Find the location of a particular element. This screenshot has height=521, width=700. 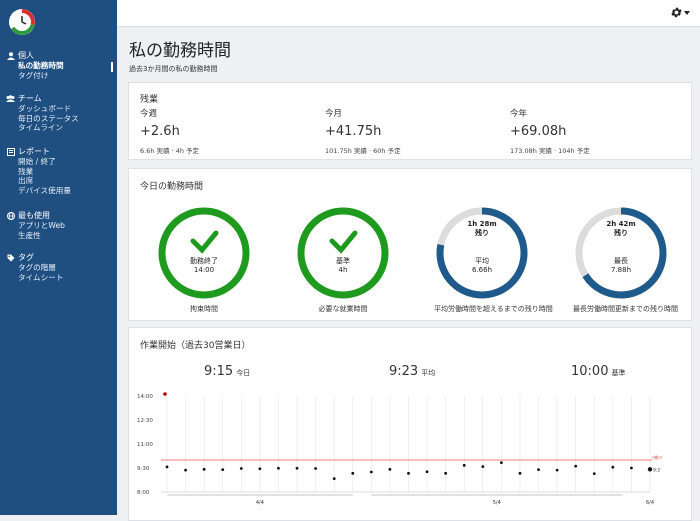

sidebar-section-header: 個人 is located at coordinates (35, 55).